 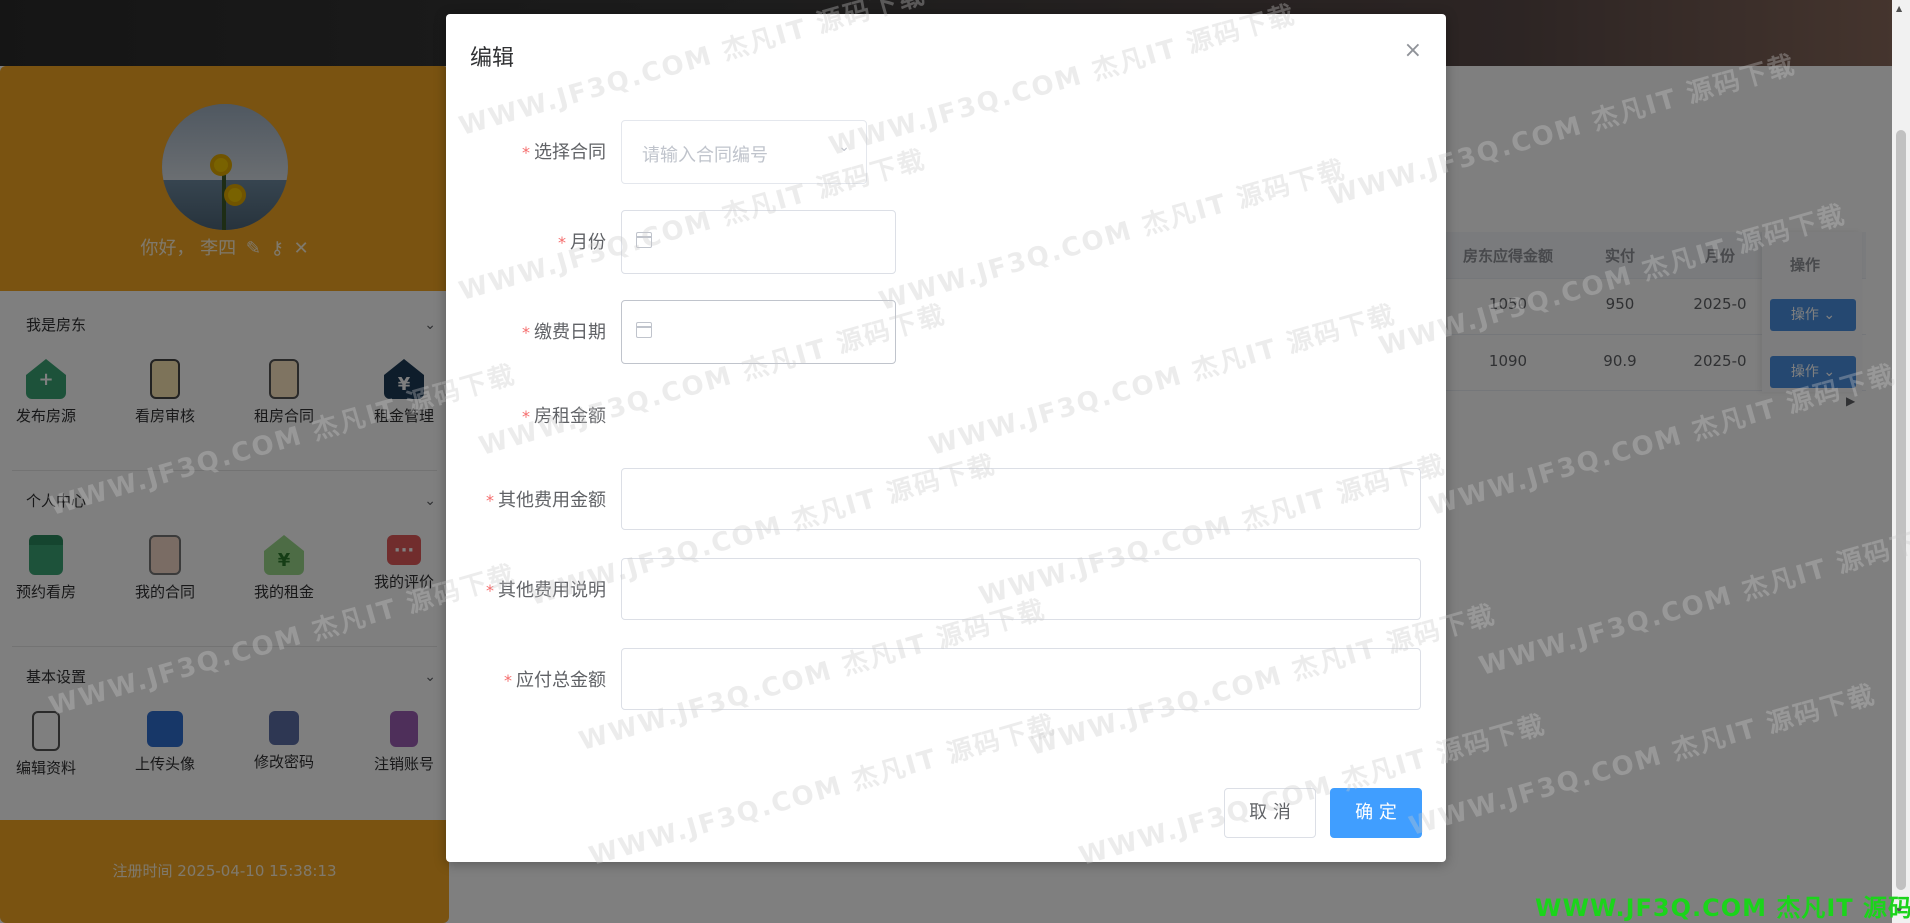 I want to click on contract-select: 请输入合同编号 ⌄, so click(x=744, y=152).